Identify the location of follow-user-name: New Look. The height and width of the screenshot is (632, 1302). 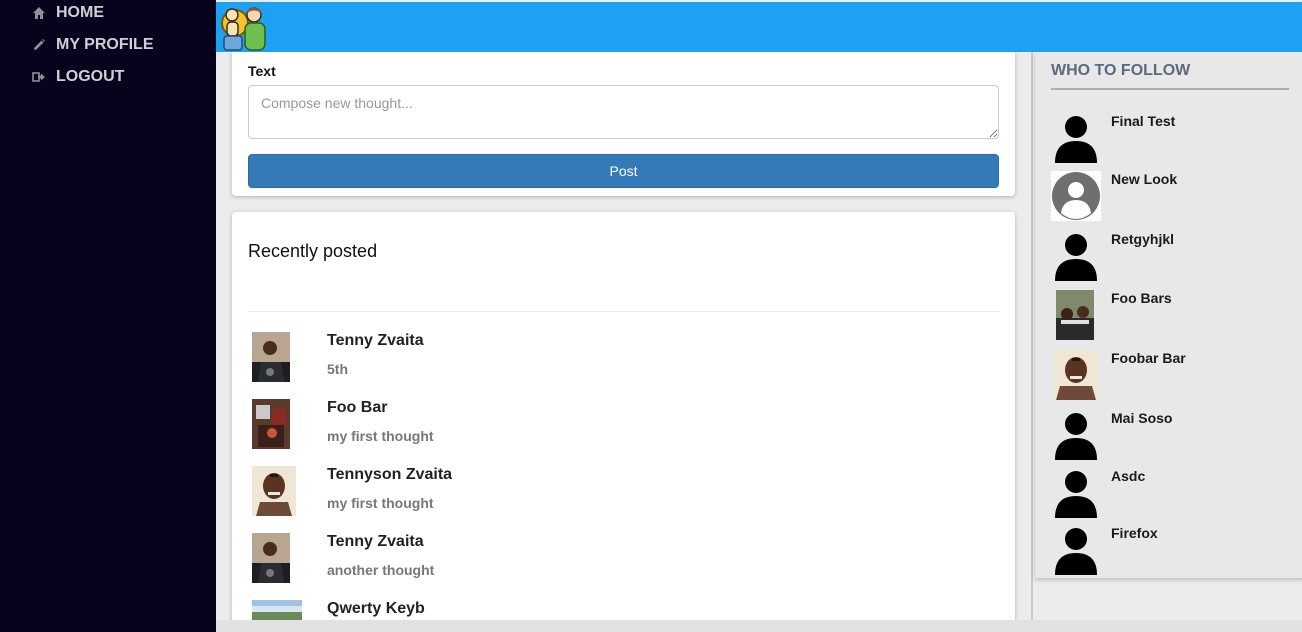
(1144, 179).